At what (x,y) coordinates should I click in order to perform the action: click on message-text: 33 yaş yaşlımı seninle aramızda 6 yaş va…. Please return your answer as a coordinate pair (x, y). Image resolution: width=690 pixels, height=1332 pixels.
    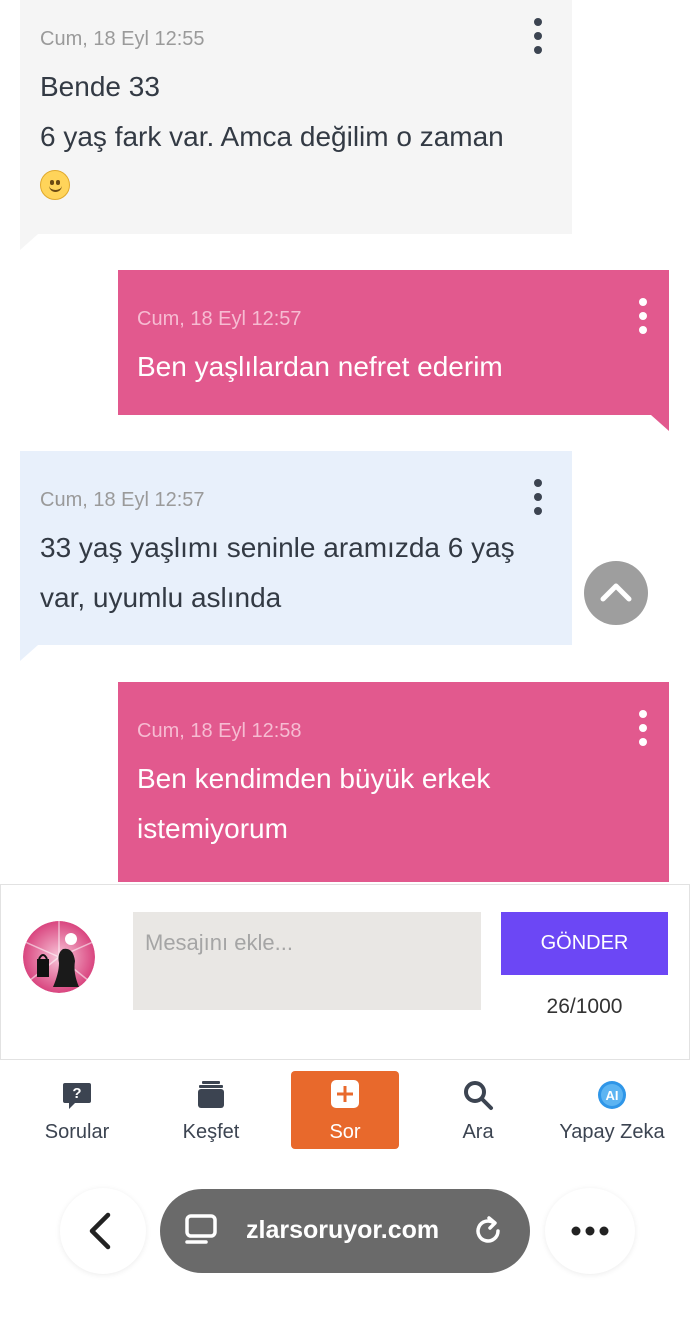
    Looking at the image, I should click on (300, 573).